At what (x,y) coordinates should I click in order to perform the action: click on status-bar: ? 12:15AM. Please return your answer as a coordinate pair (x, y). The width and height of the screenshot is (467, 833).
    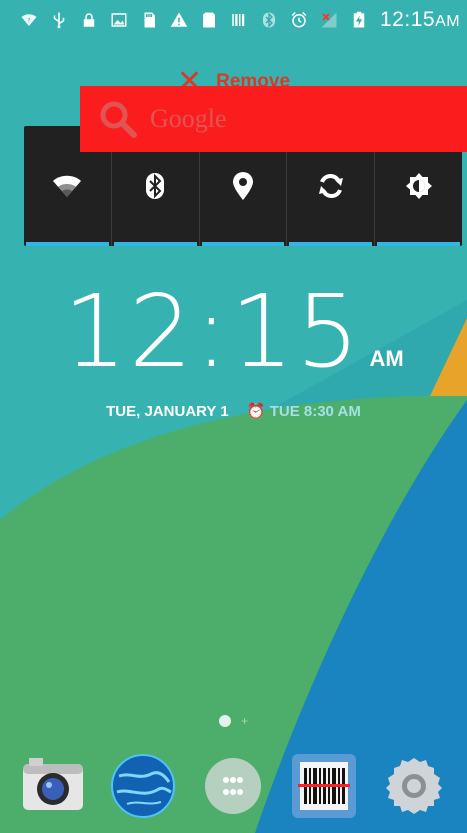
    Looking at the image, I should click on (233, 20).